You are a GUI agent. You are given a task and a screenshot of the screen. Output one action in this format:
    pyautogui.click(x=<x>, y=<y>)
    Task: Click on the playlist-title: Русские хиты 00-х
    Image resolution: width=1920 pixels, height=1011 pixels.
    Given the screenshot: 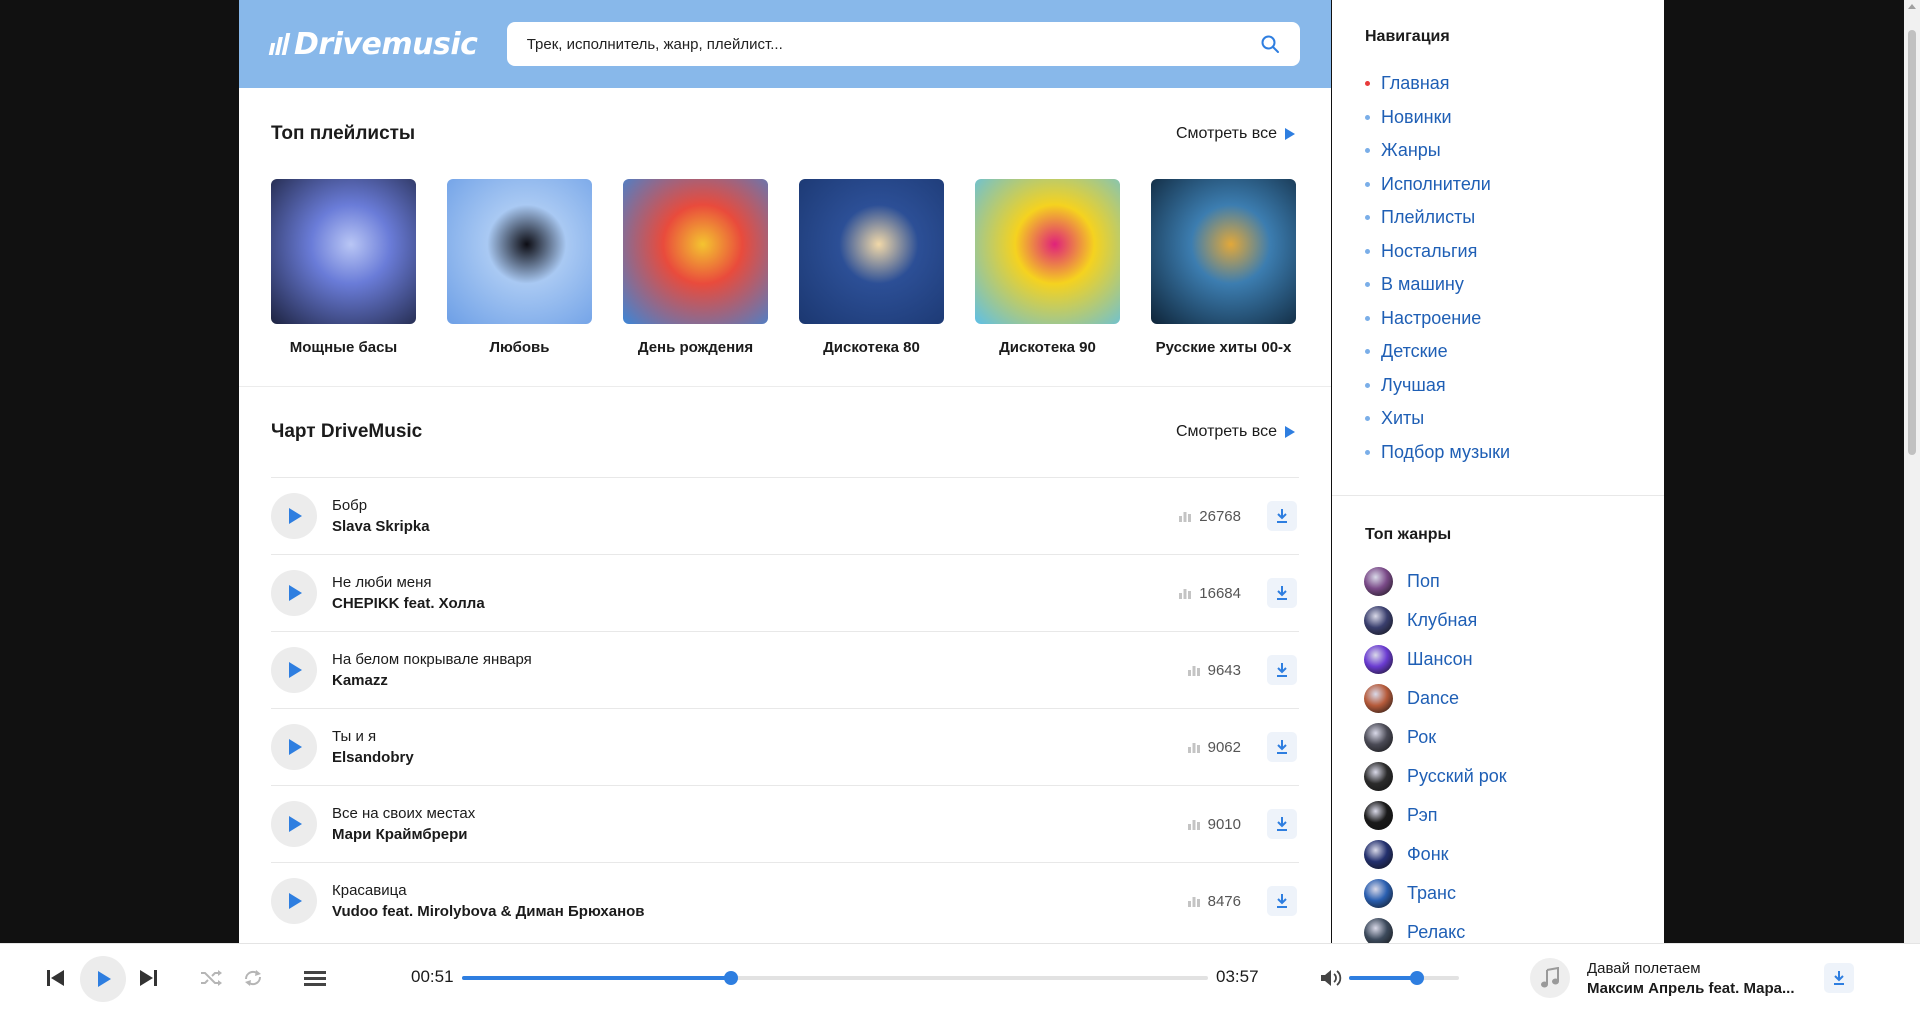 What is the action you would take?
    pyautogui.click(x=1223, y=347)
    